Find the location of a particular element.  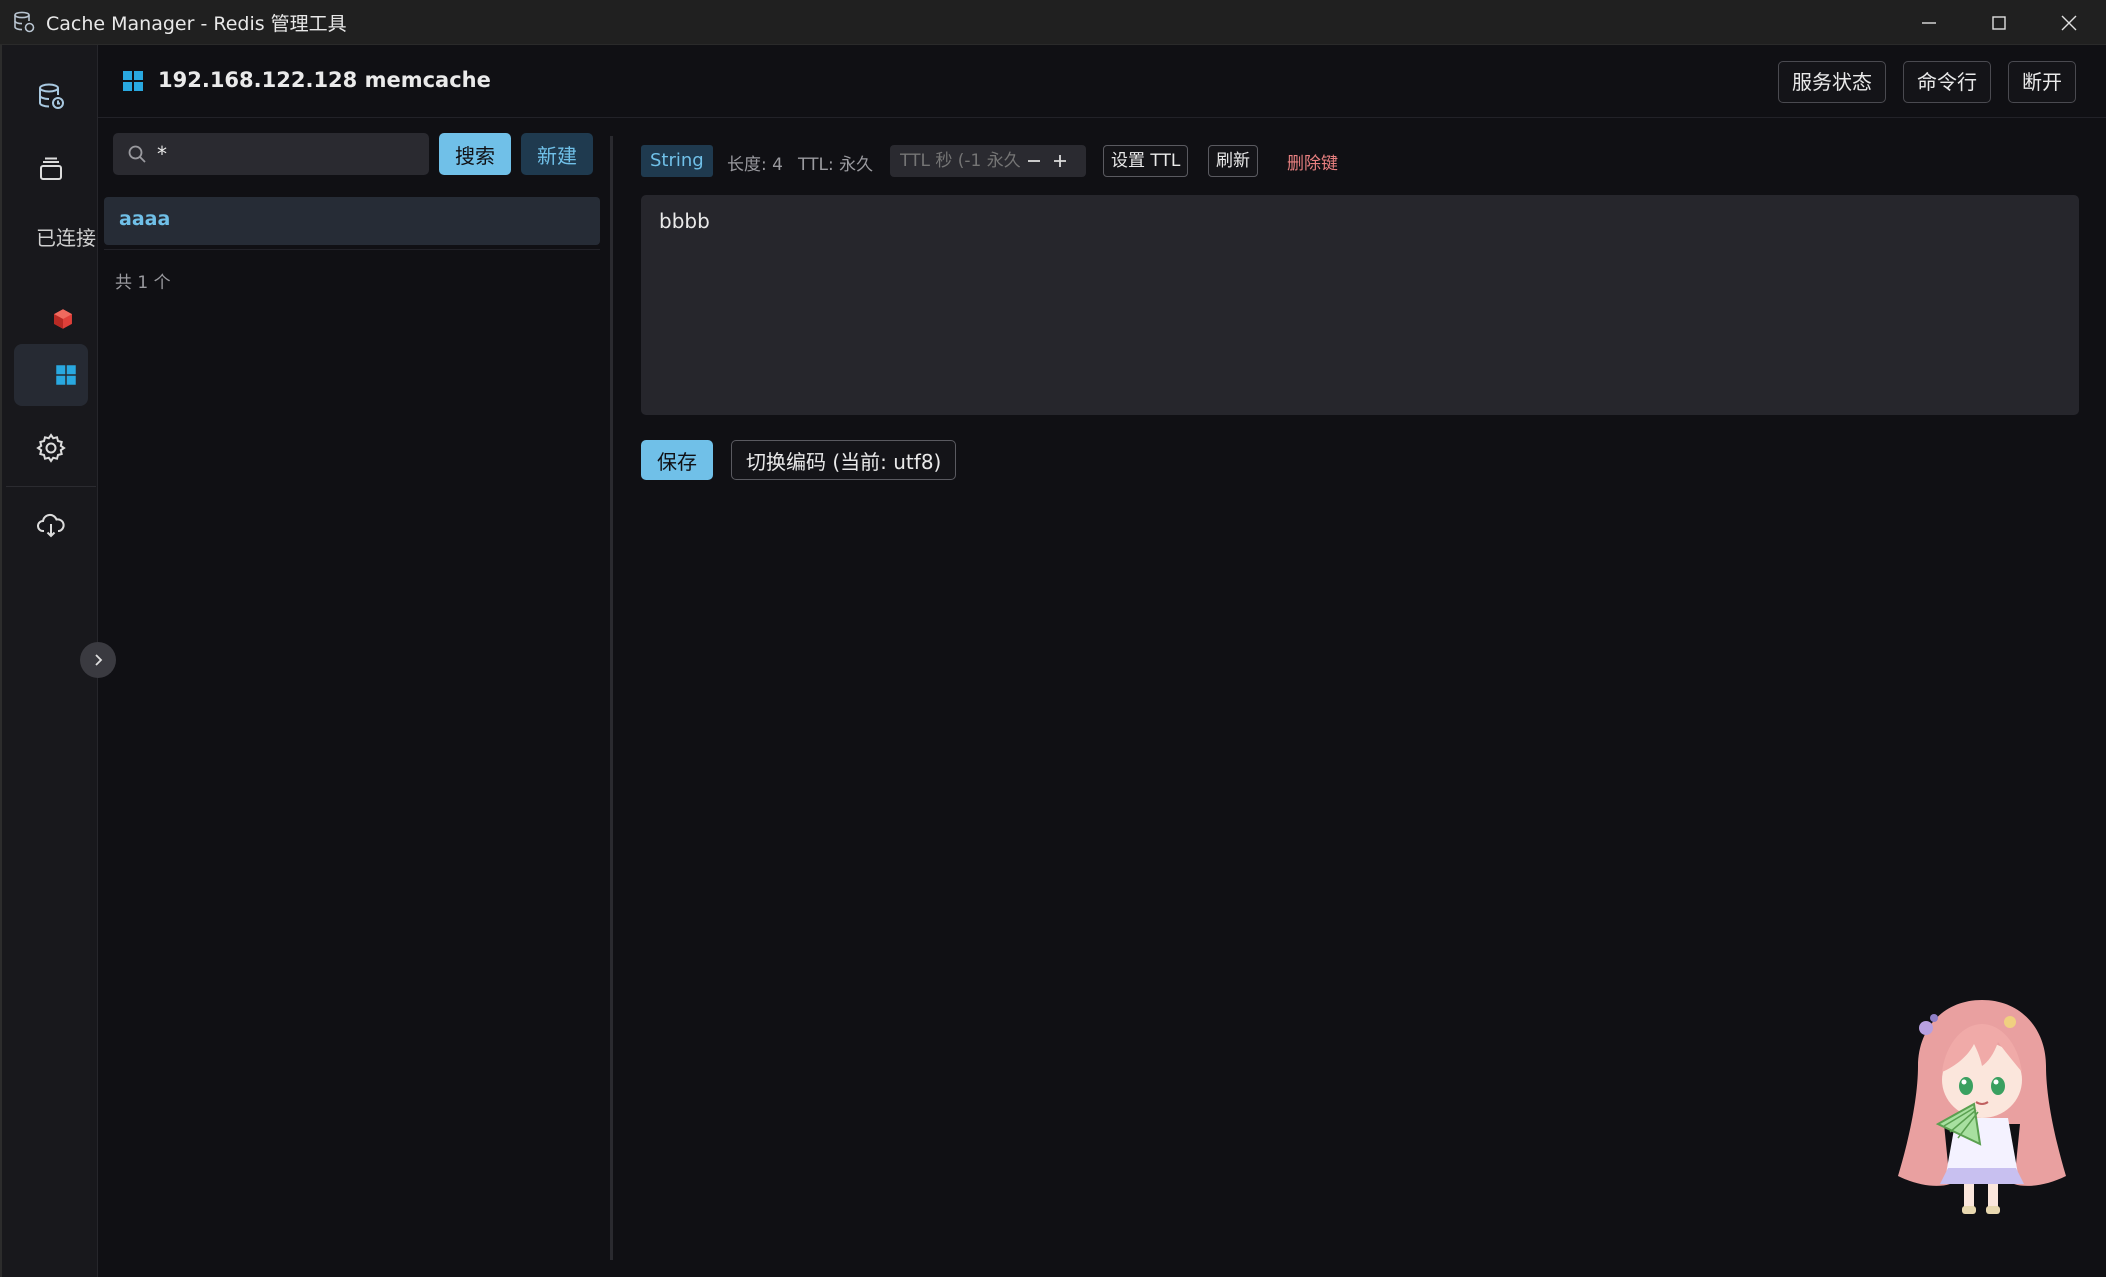

minimize-button is located at coordinates (1929, 22).